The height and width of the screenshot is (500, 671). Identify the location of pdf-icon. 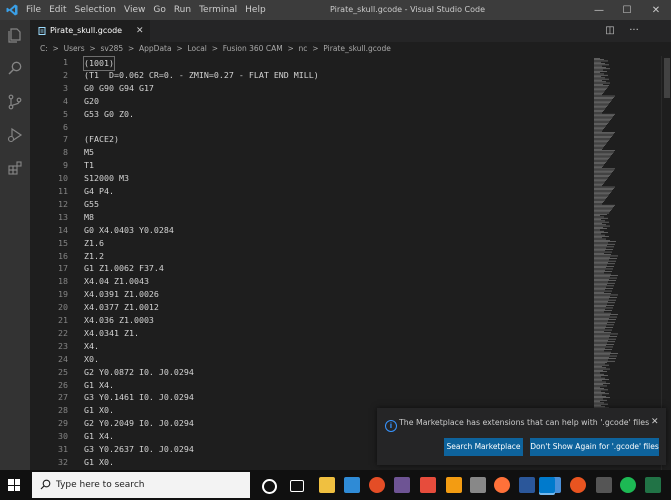
(428, 485).